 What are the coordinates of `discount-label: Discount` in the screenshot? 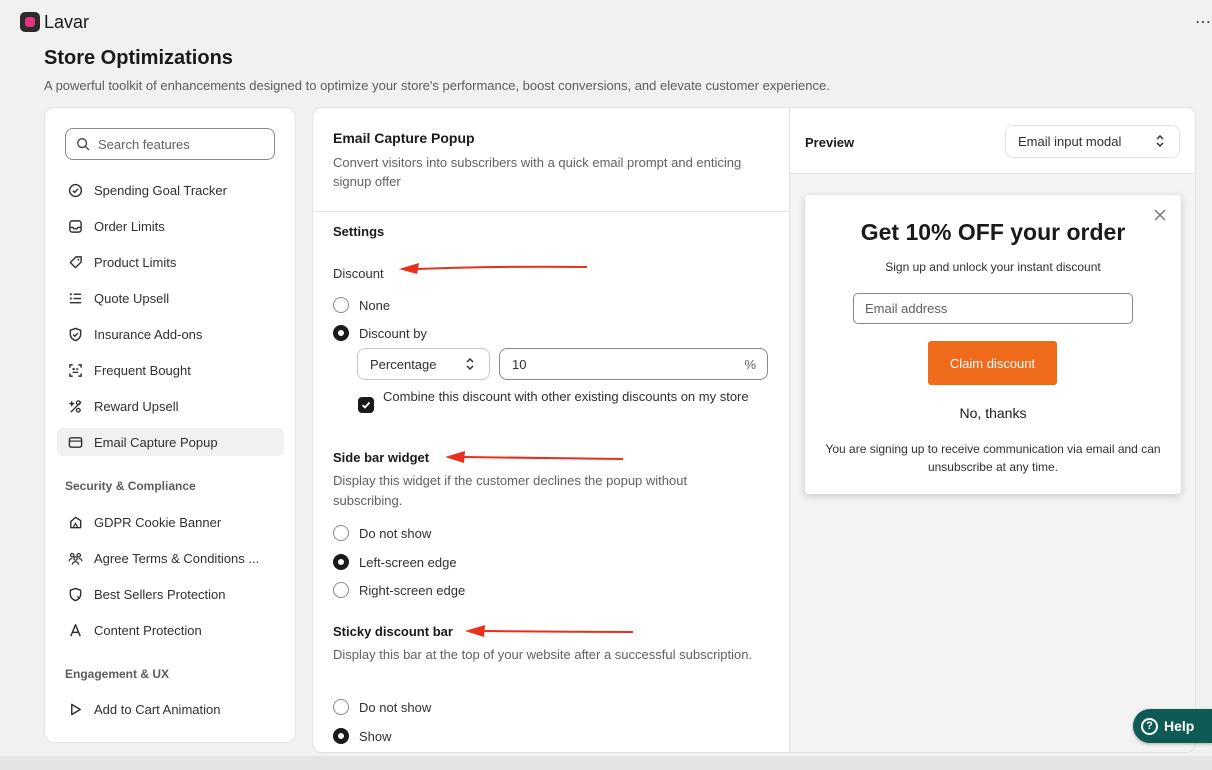 It's located at (358, 273).